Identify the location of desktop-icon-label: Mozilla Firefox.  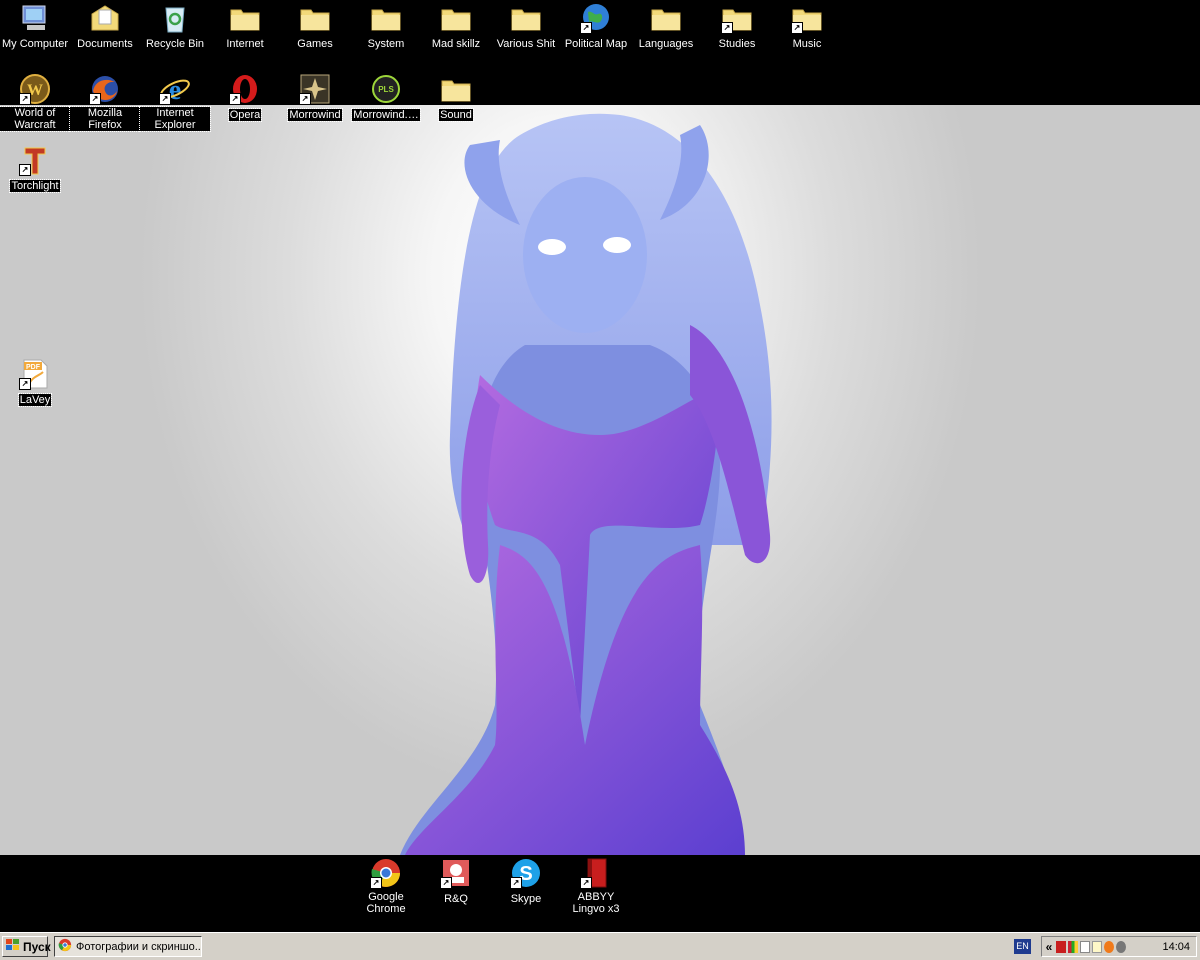
(105, 119).